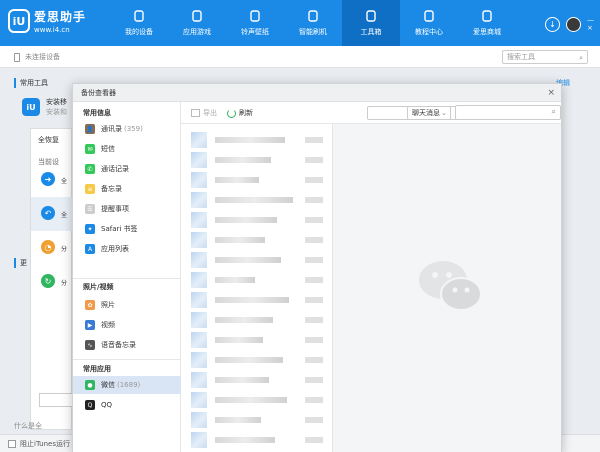 Image resolution: width=600 pixels, height=452 pixels. What do you see at coordinates (552, 24) in the screenshot?
I see `download-icon: ↓` at bounding box center [552, 24].